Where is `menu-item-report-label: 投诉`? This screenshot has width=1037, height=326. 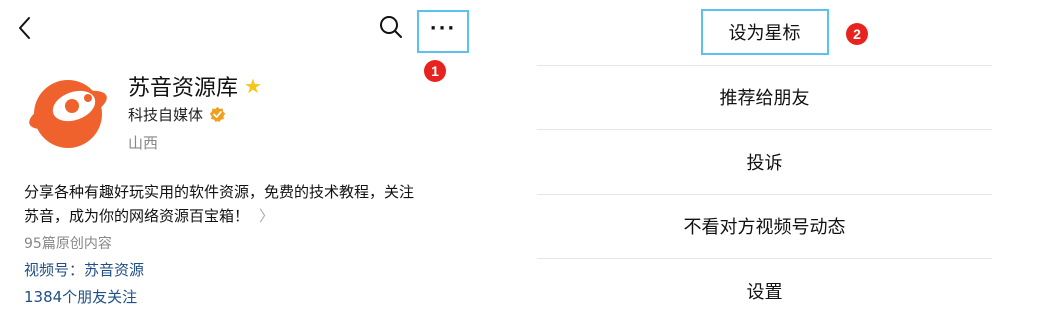 menu-item-report-label: 投诉 is located at coordinates (764, 163).